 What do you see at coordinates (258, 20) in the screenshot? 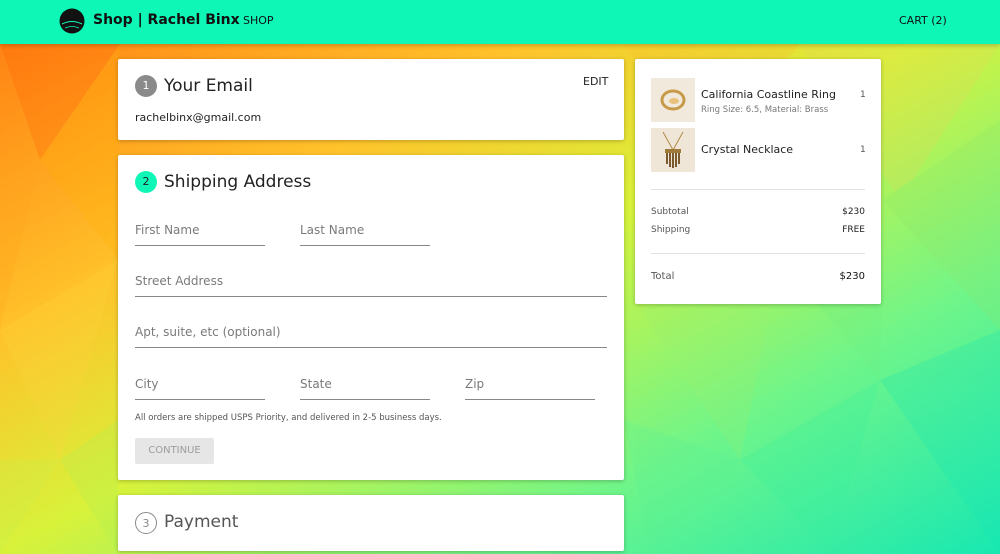
I see `nav-shop-link: SHOP` at bounding box center [258, 20].